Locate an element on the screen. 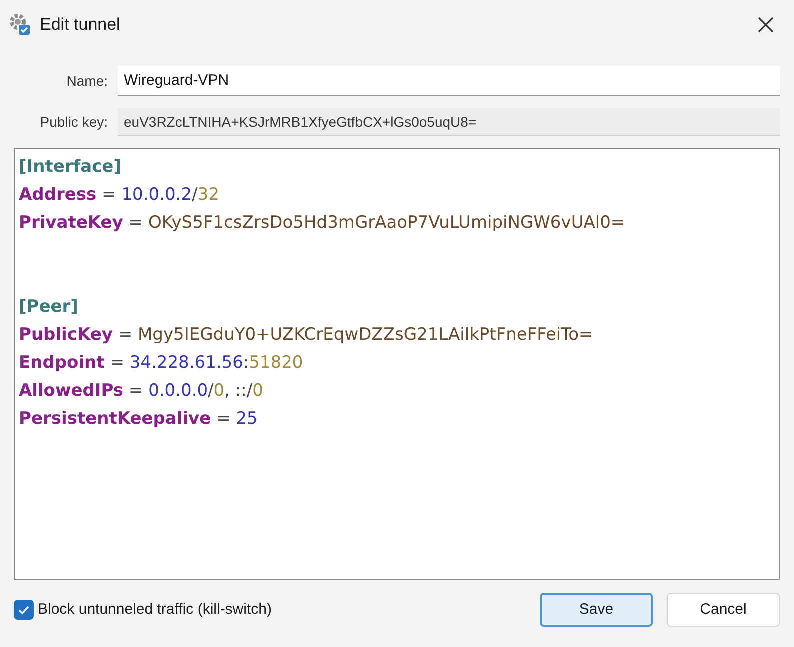 This screenshot has height=647, width=794. dialog-button: Save is located at coordinates (596, 610).